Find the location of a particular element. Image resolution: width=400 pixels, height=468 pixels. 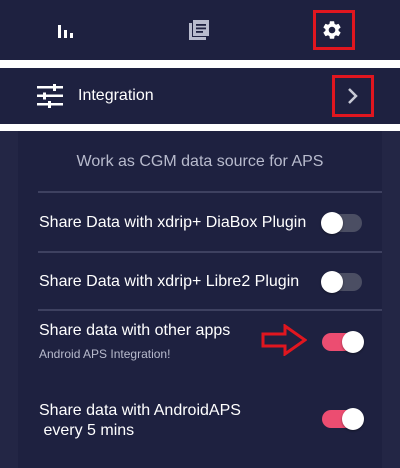

setting-label-libre2: Share Data with xdrip+ Libre2 Plugin is located at coordinates (169, 281).